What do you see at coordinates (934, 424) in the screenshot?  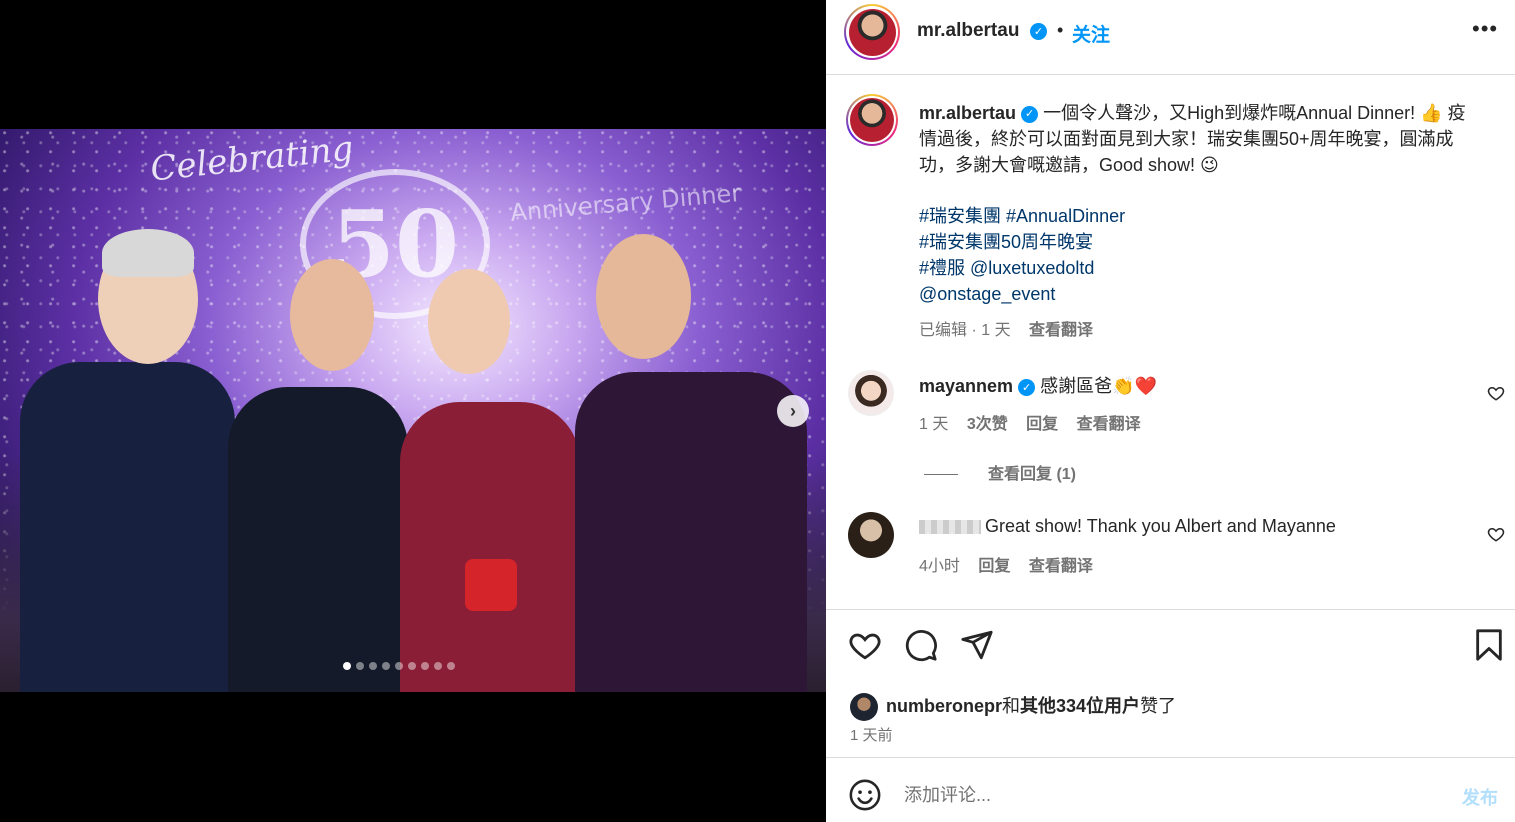 I see `comment-time: 1 天` at bounding box center [934, 424].